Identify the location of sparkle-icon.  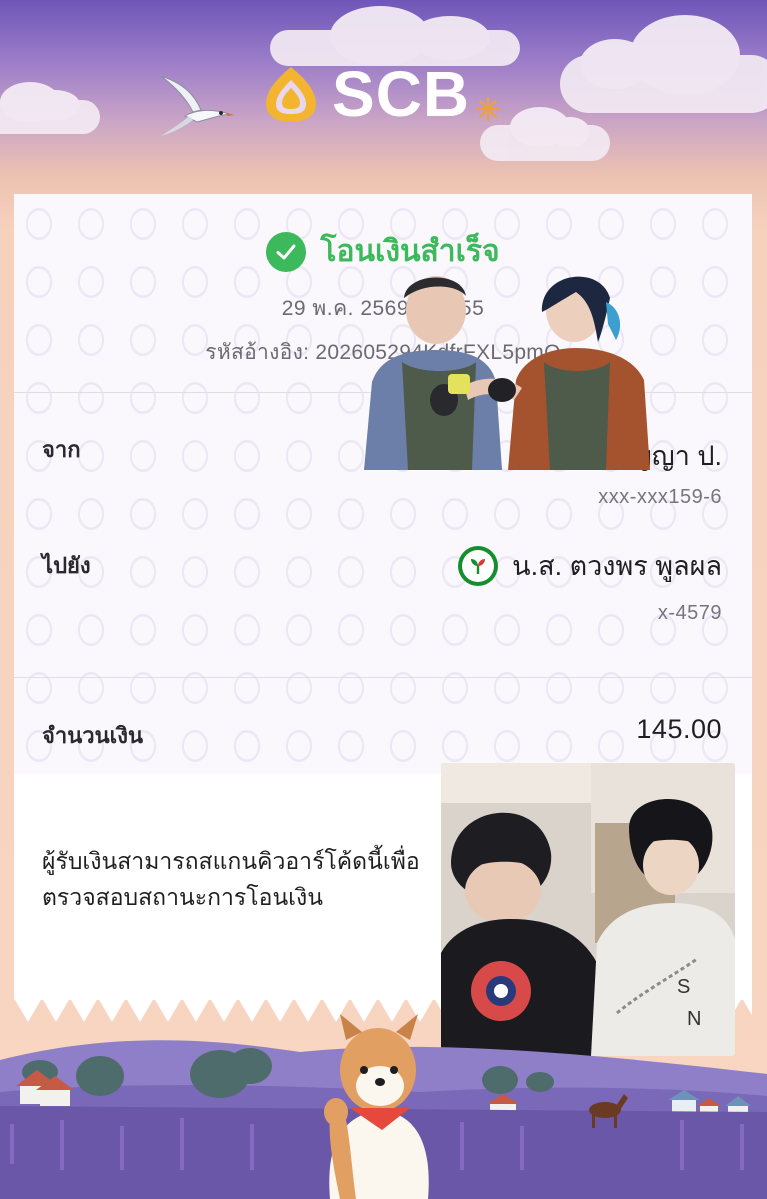
(488, 109).